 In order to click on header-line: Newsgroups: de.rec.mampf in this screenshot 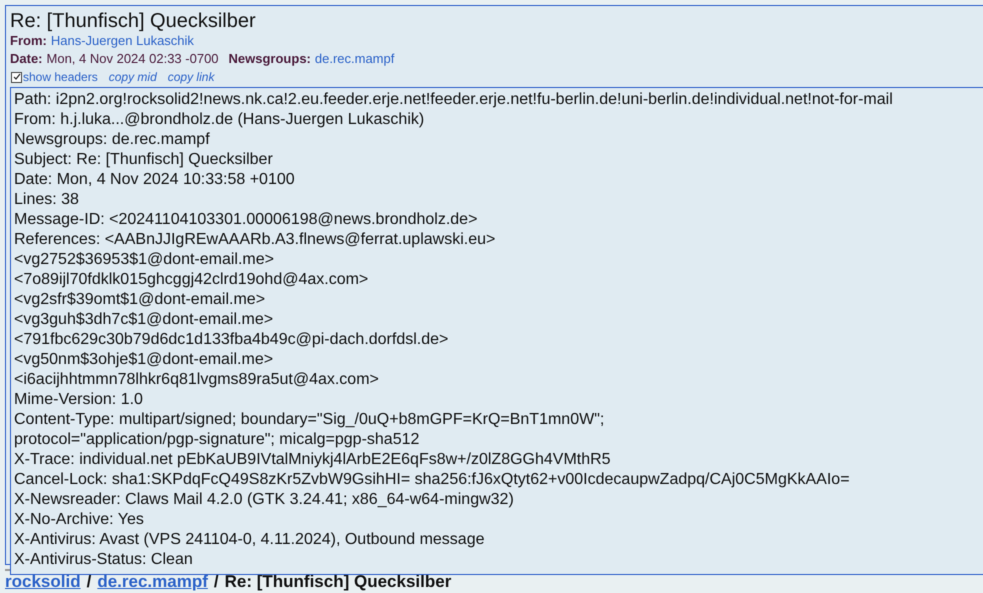, I will do `click(112, 140)`.